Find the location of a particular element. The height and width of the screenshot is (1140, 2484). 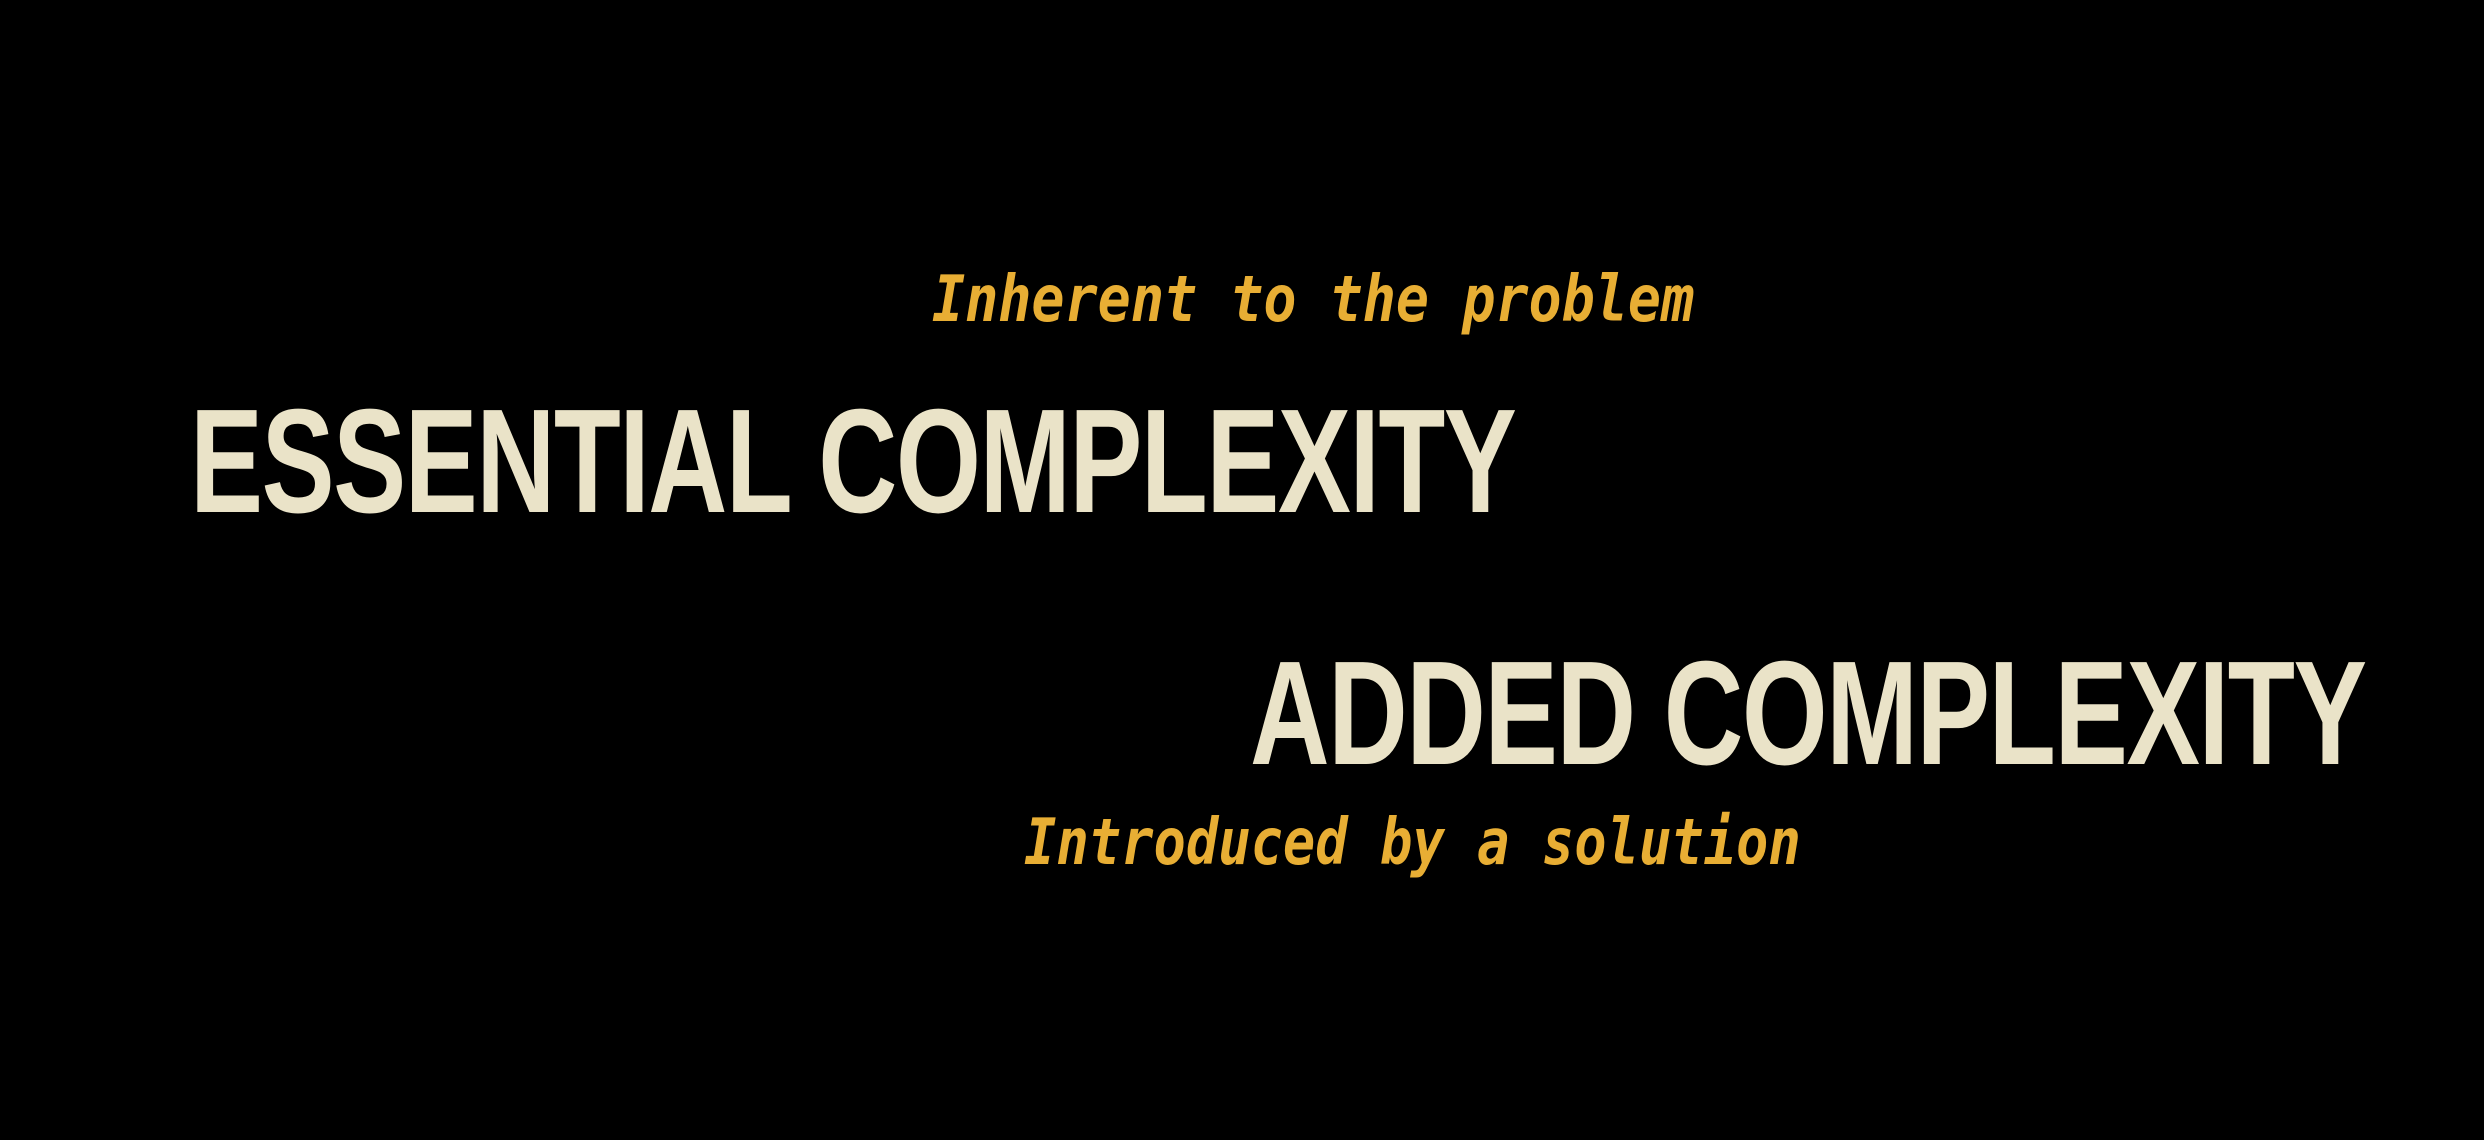

added-annotation: Introduced by a solution is located at coordinates (1412, 843).